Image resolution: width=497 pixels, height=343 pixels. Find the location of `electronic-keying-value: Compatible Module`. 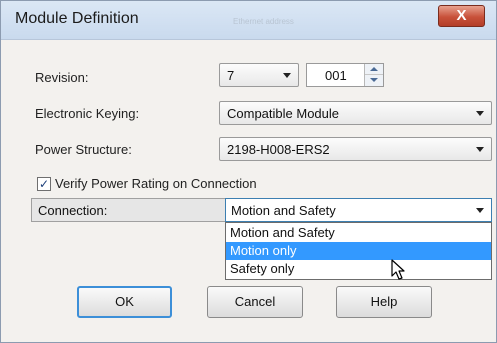

electronic-keying-value: Compatible Module is located at coordinates (283, 113).